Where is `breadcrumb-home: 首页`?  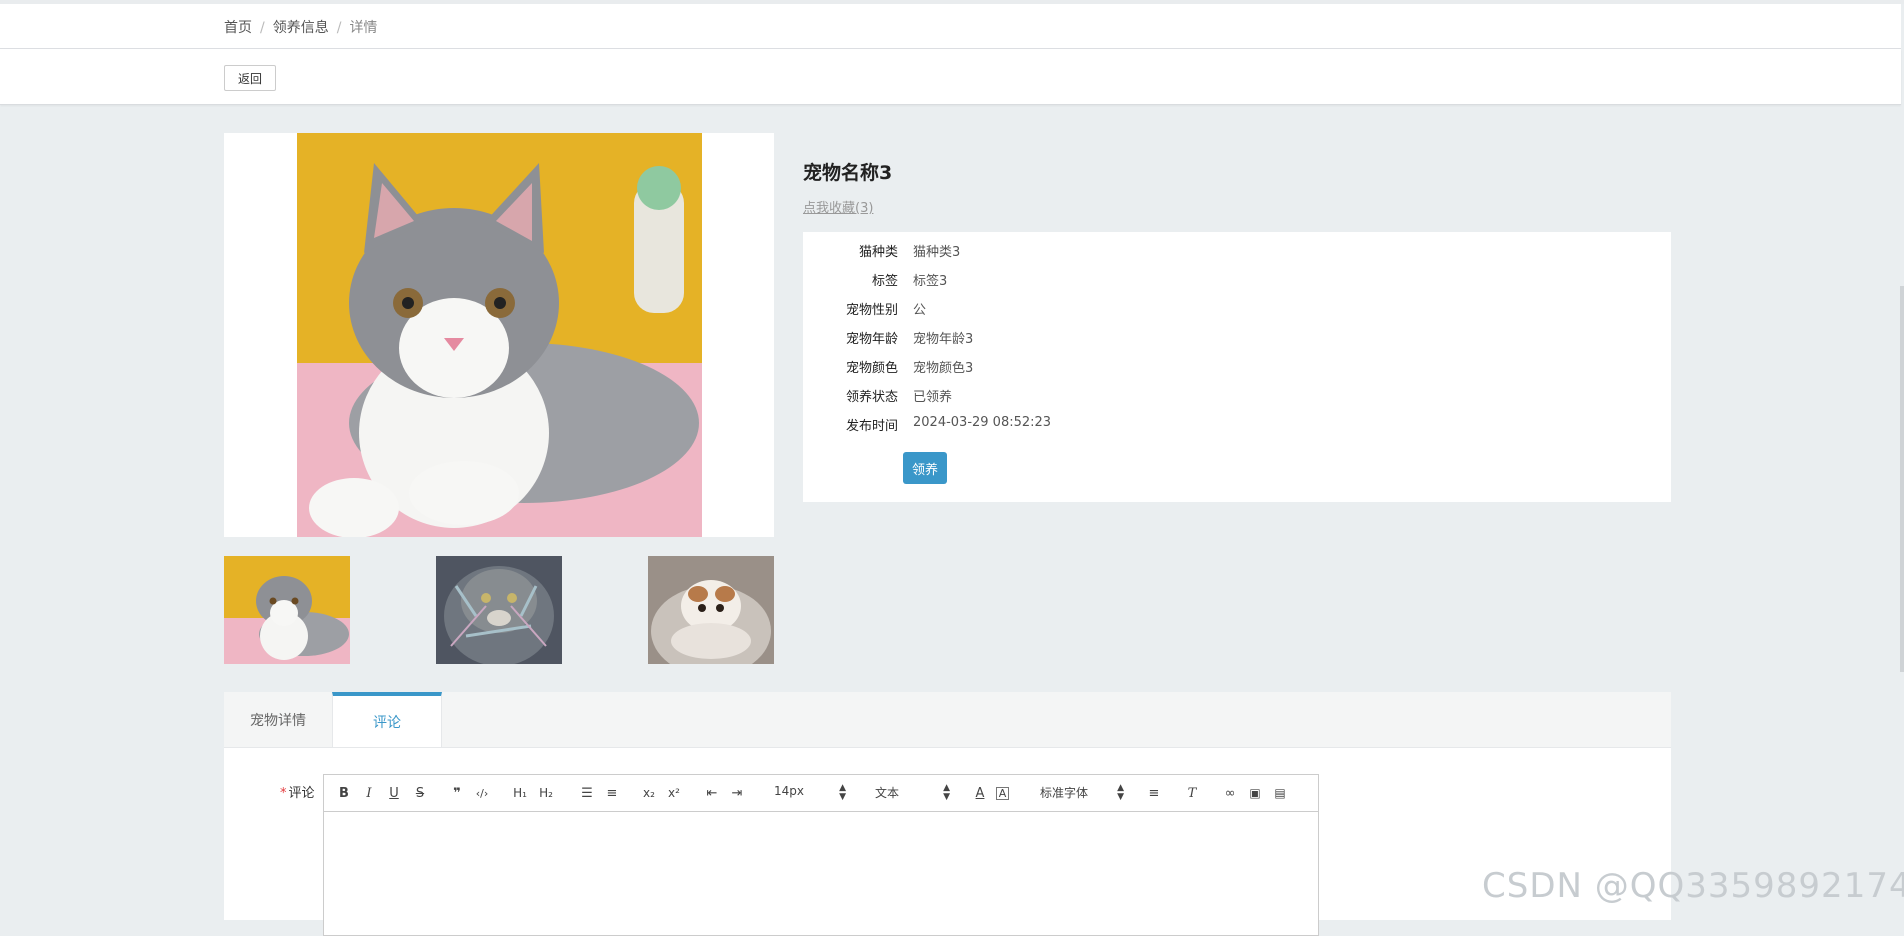 breadcrumb-home: 首页 is located at coordinates (238, 28).